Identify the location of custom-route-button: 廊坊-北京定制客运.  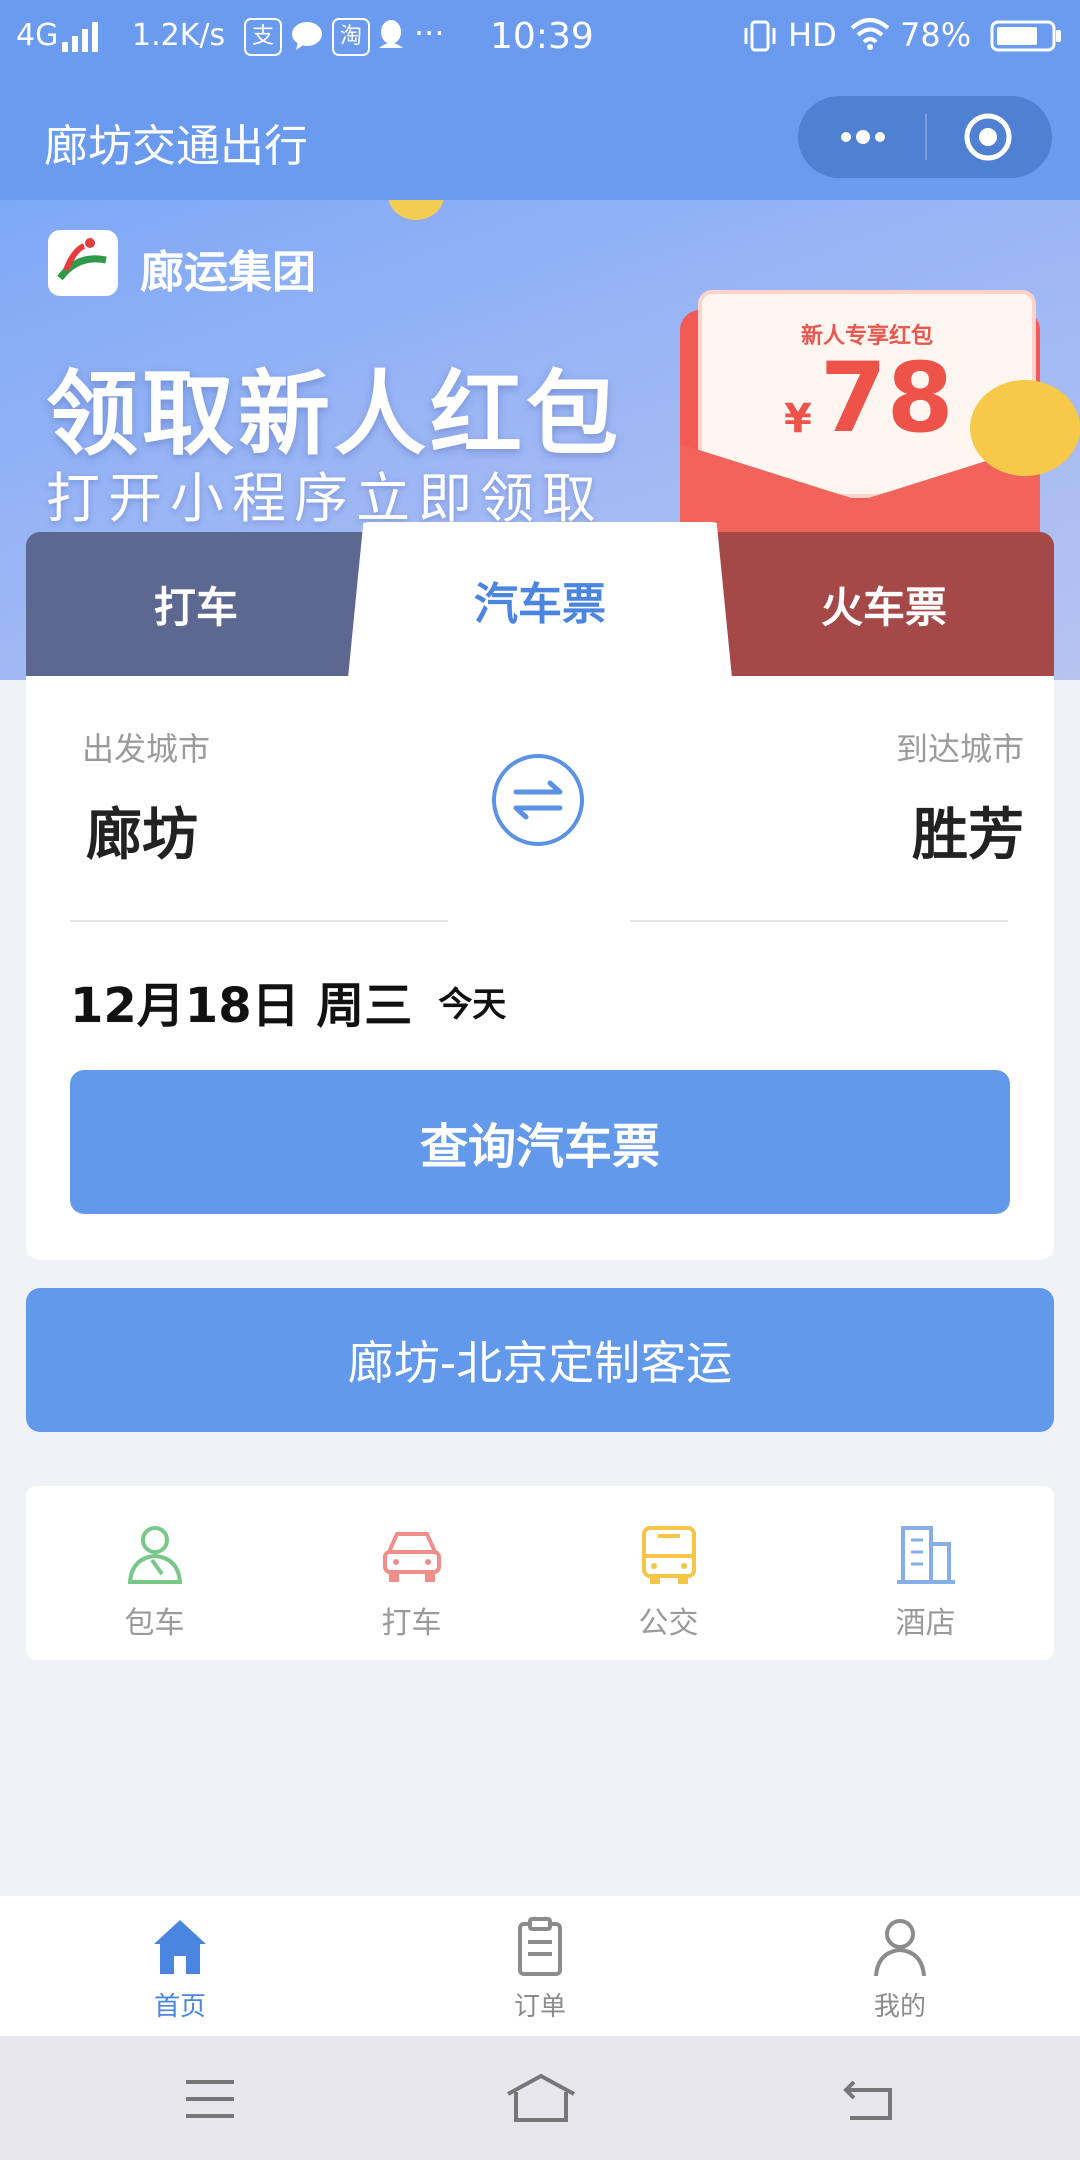
(540, 1360).